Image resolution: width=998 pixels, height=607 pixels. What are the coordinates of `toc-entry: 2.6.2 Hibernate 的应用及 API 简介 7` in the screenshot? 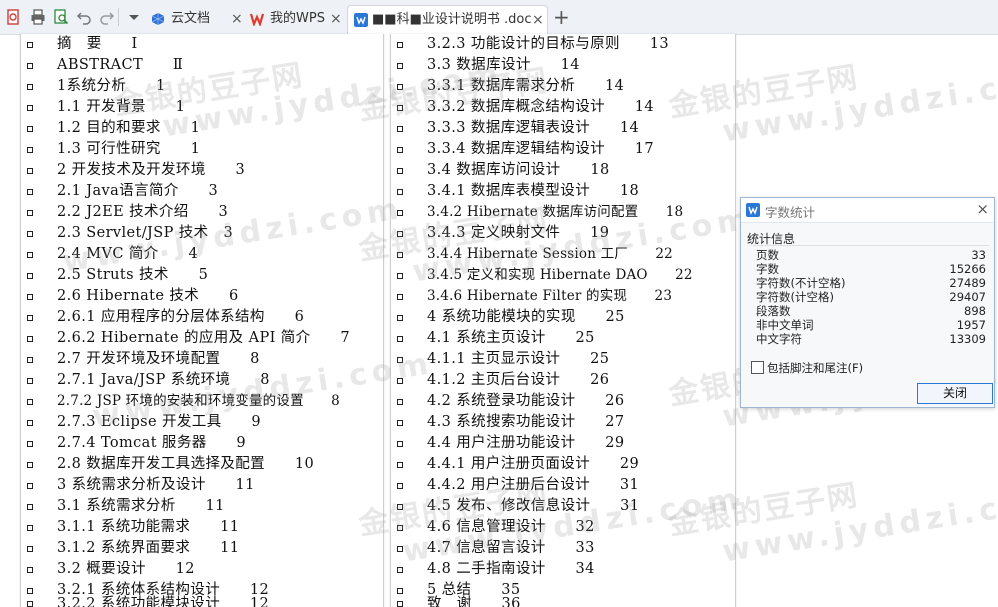 It's located at (203, 338).